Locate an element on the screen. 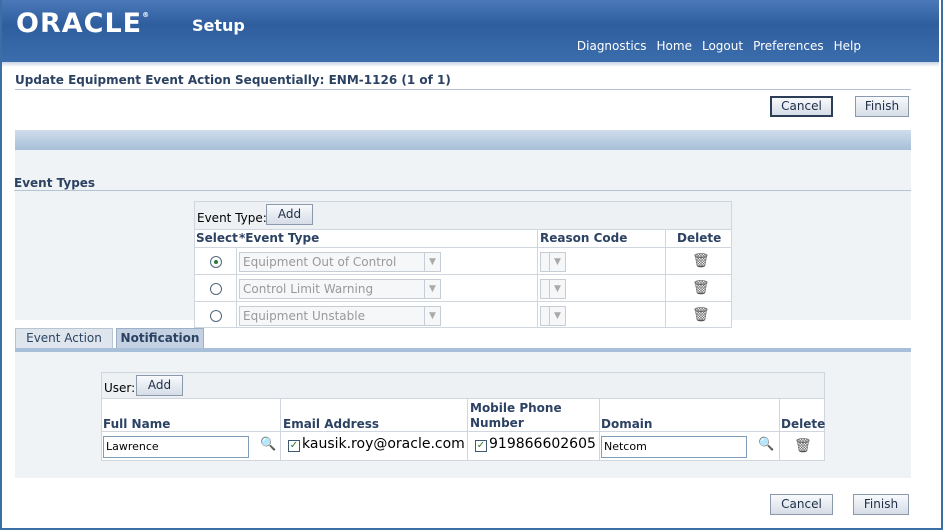  tab-notification: Notification is located at coordinates (160, 338).